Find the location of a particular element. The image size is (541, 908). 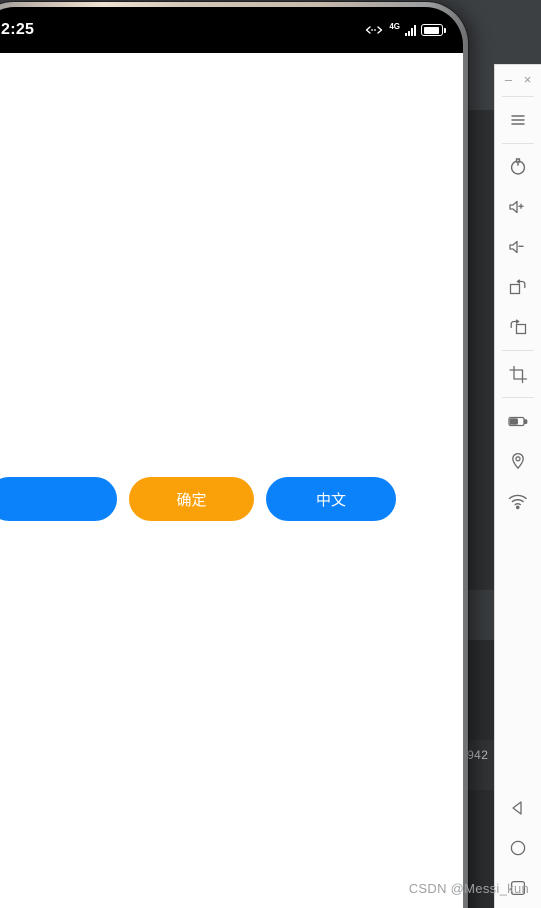

status-bar-indicators: 4G is located at coordinates (405, 29).